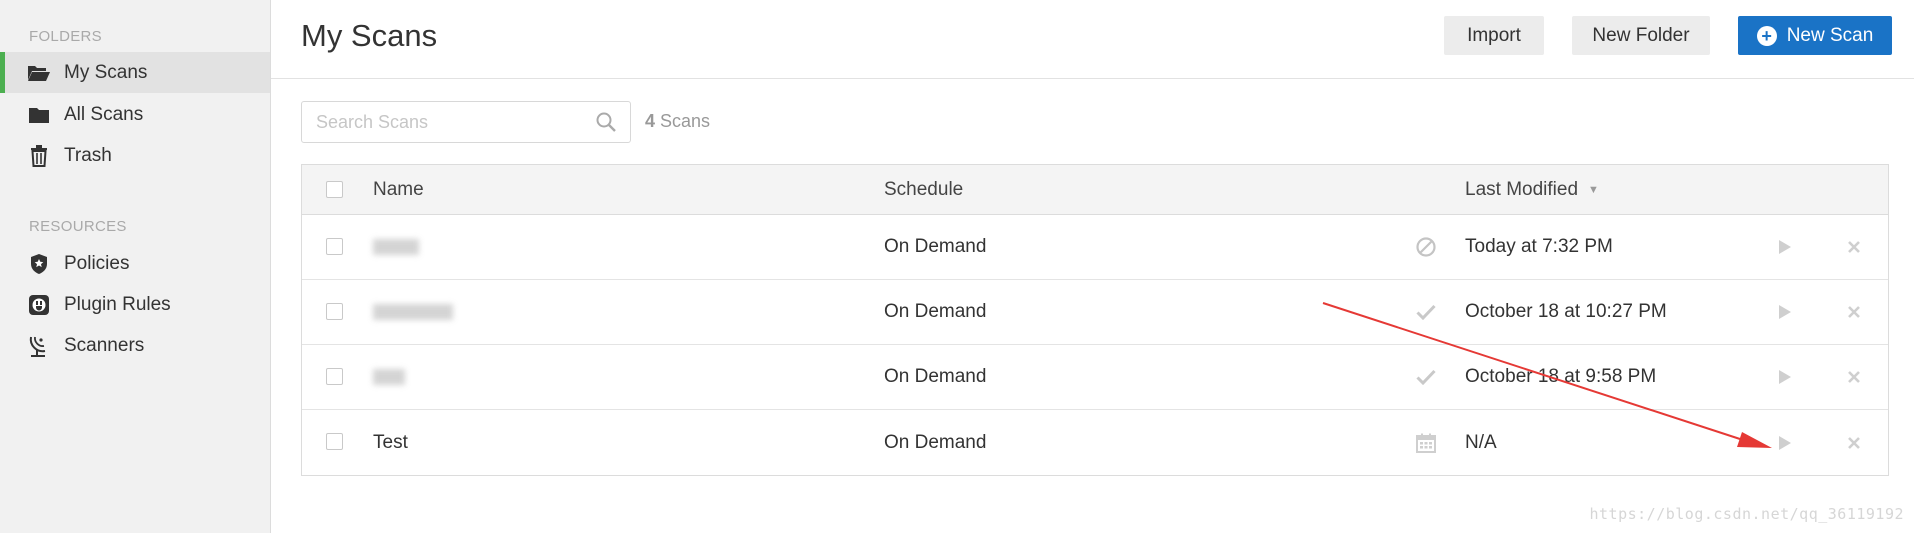 The width and height of the screenshot is (1914, 533). I want to click on sidebar-item-label: Plugin Rules, so click(117, 304).